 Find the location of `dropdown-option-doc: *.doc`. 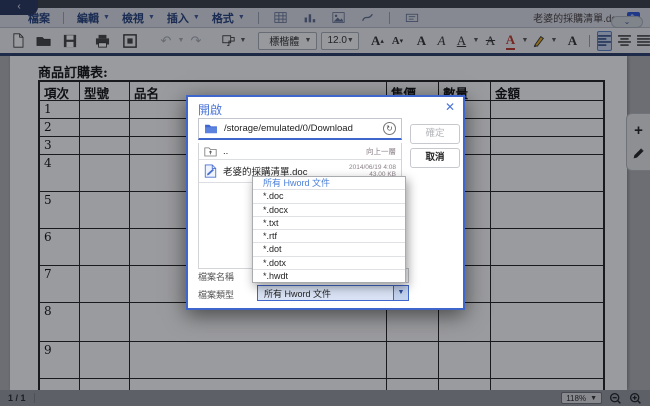

dropdown-option-doc: *.doc is located at coordinates (329, 197).